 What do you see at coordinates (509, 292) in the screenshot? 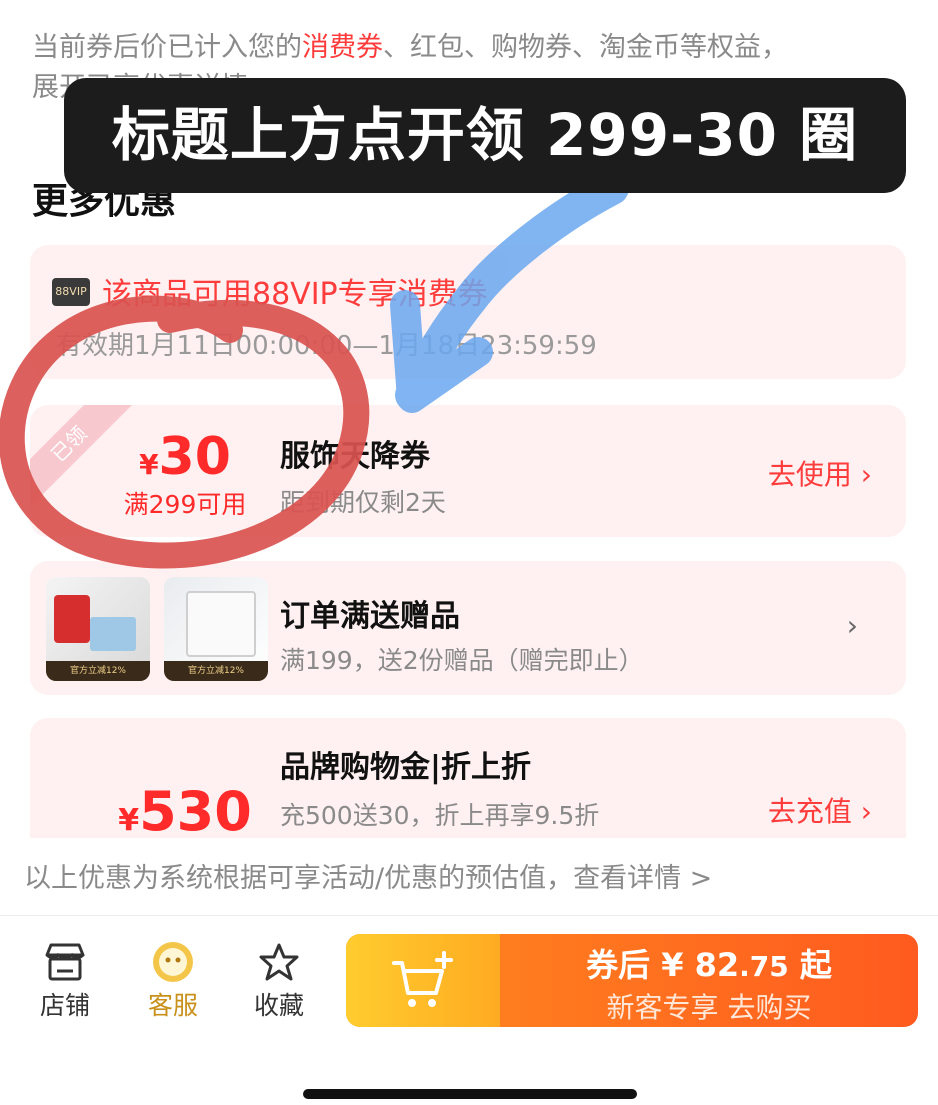
I see `blue-arrow-annotation` at bounding box center [509, 292].